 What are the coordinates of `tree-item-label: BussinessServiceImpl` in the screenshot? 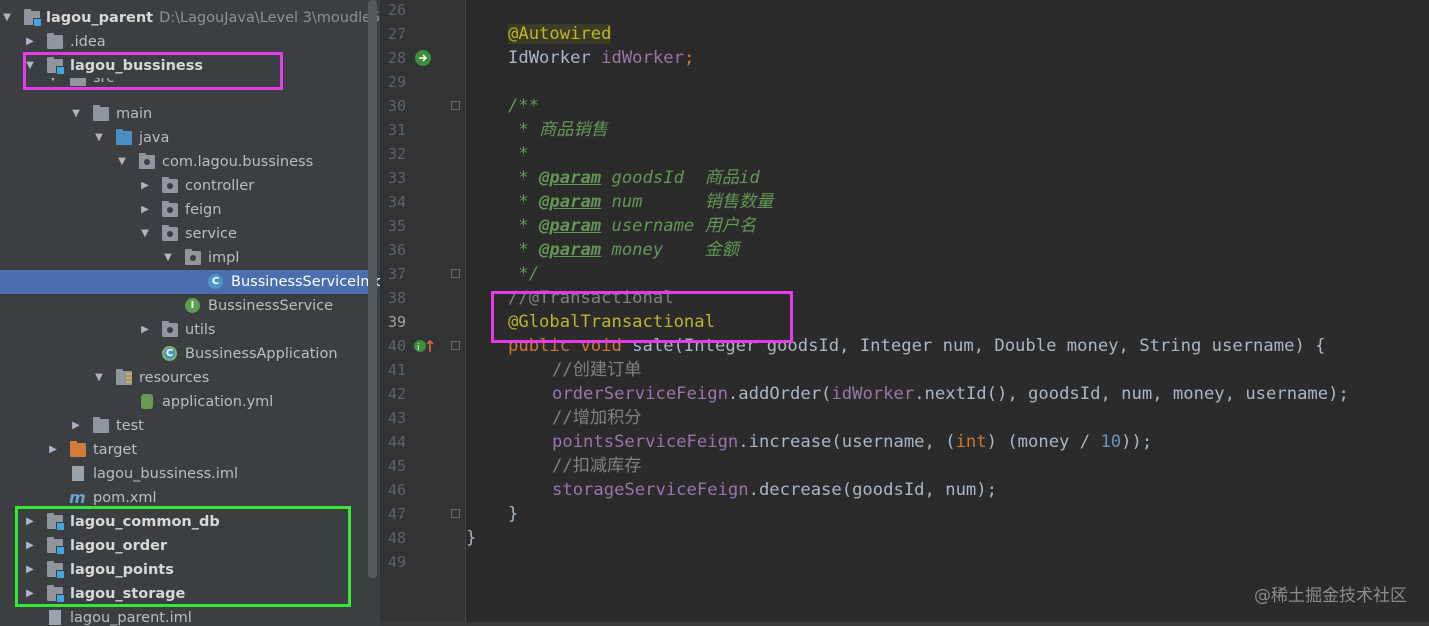 It's located at (305, 282).